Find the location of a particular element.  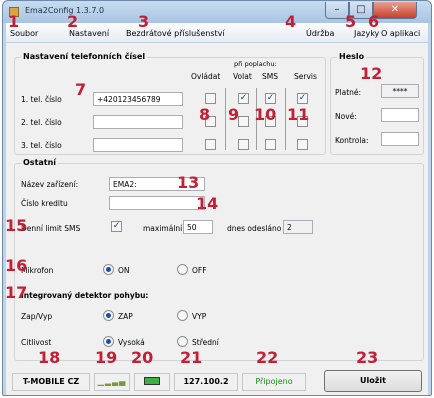

password-confirm-input is located at coordinates (400, 139).